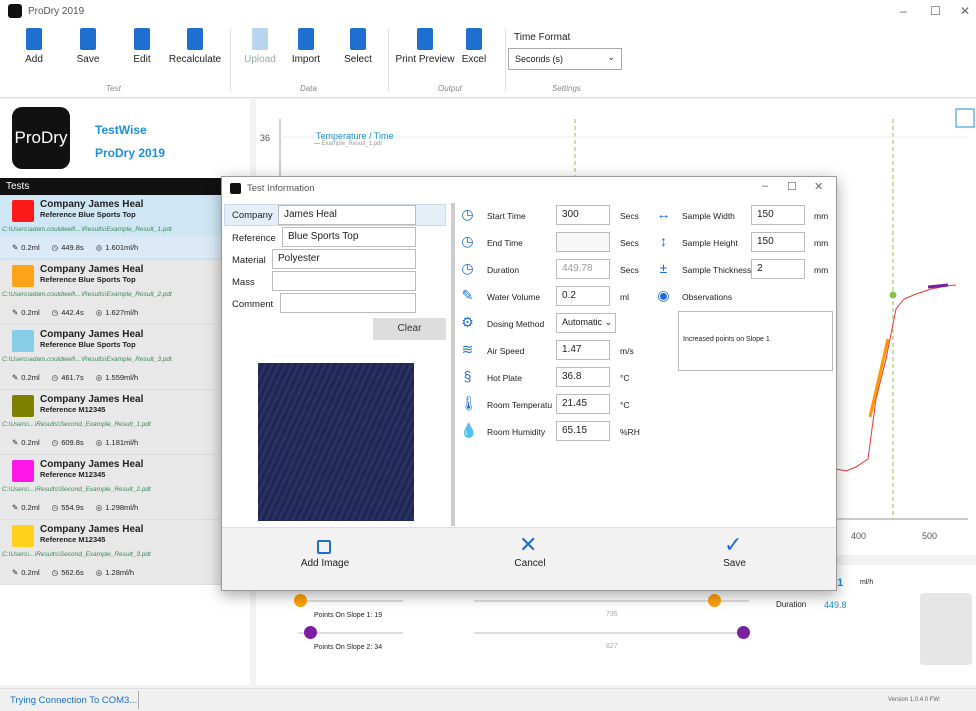 Image resolution: width=976 pixels, height=711 pixels. I want to click on select-icon, so click(358, 39).